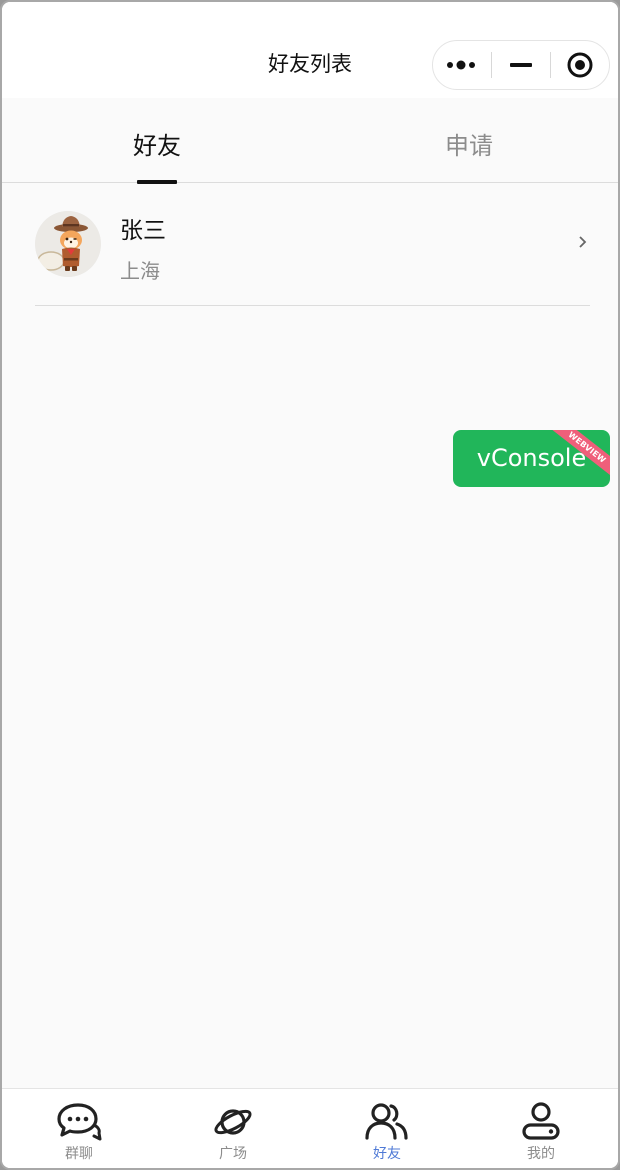 This screenshot has width=620, height=1170. I want to click on close-button, so click(580, 65).